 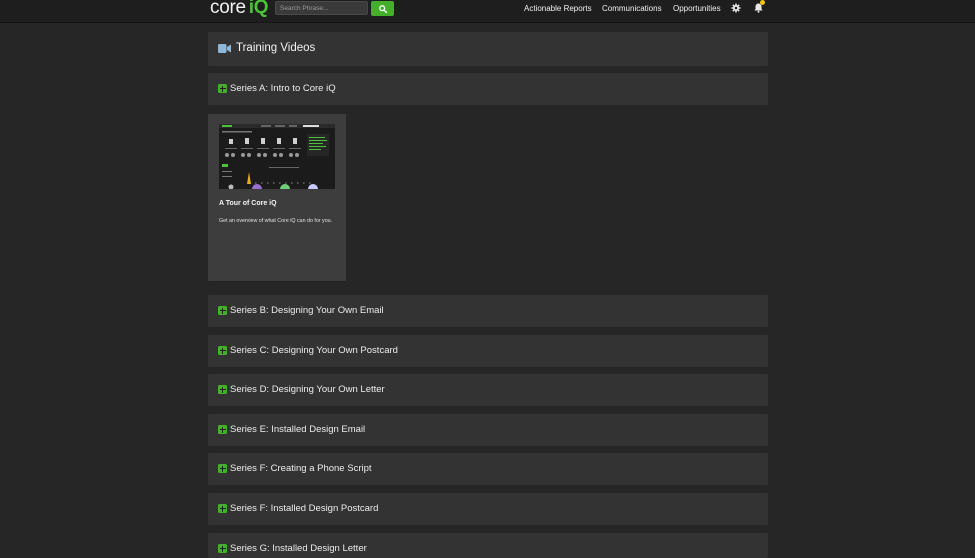 What do you see at coordinates (488, 509) in the screenshot?
I see `series-f-postcard-accordion: Series F: Installed Design Postcard` at bounding box center [488, 509].